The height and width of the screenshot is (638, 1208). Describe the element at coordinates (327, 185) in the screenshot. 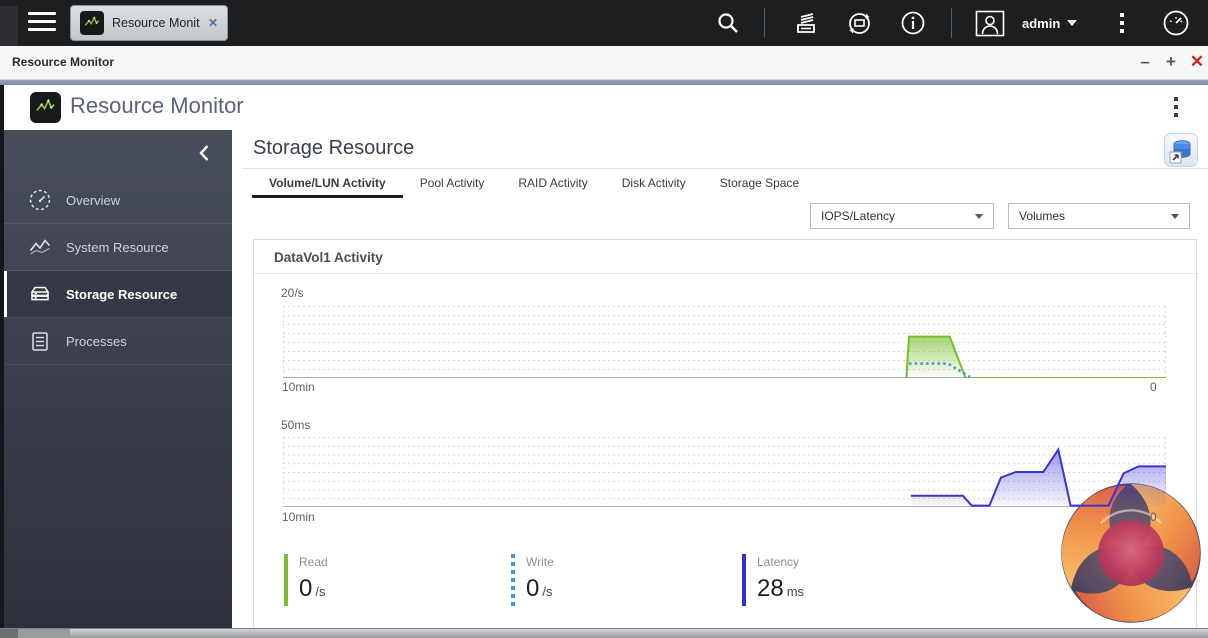

I see `tab-volume-lun-activity: Volume/LUN Activity` at that location.